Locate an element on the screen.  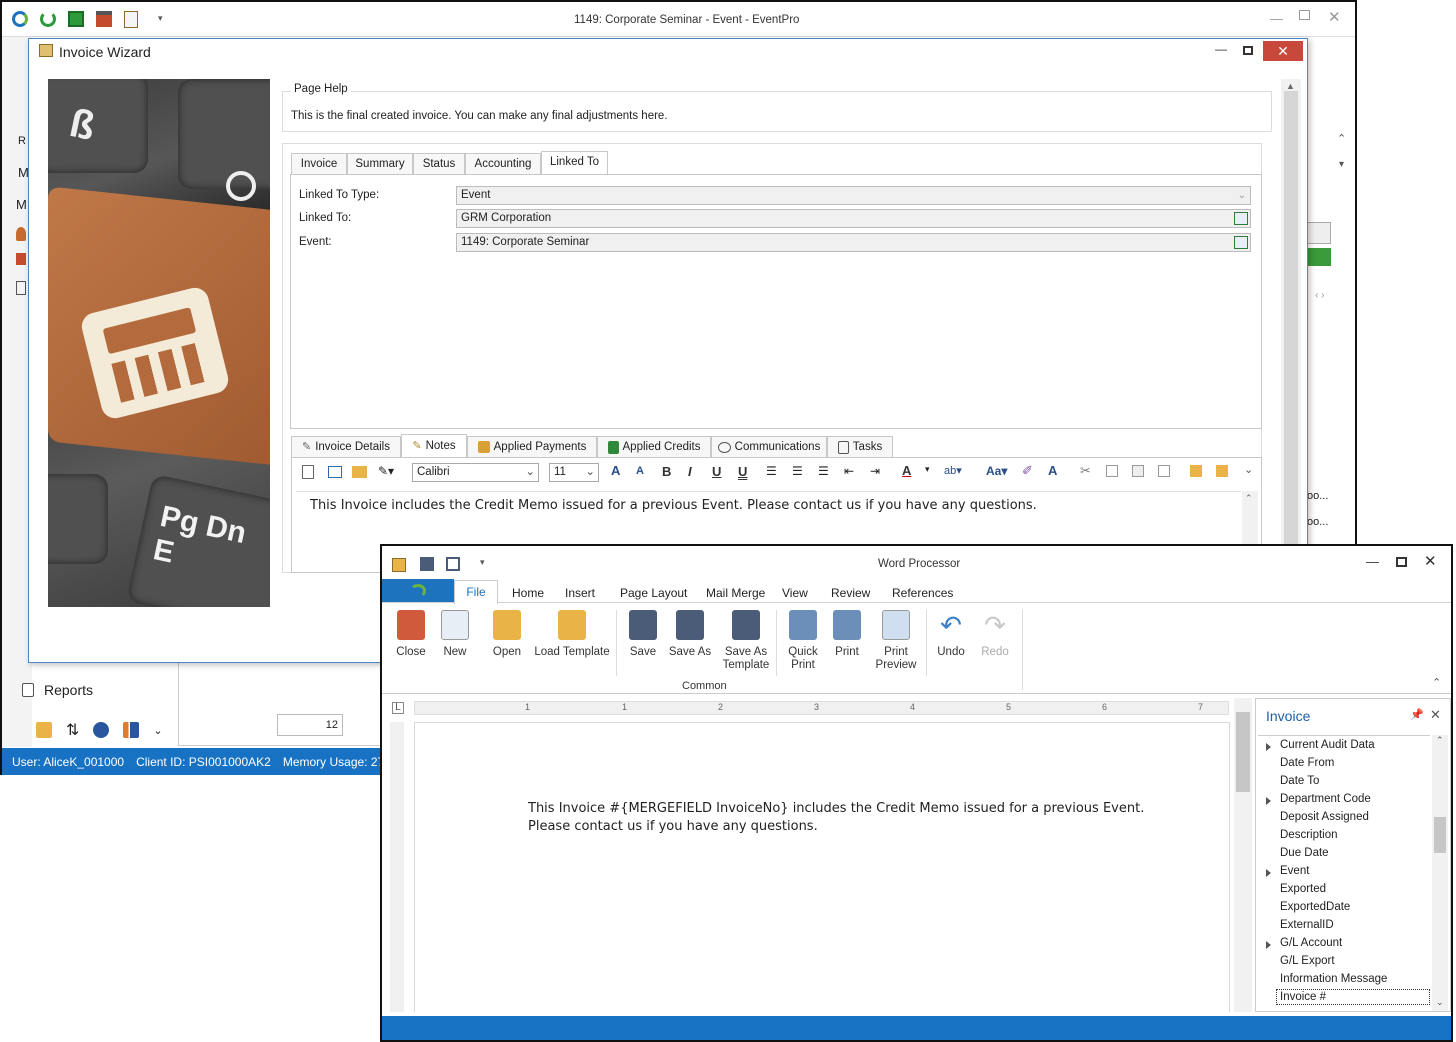
pin-icon: 📌 is located at coordinates (1417, 714).